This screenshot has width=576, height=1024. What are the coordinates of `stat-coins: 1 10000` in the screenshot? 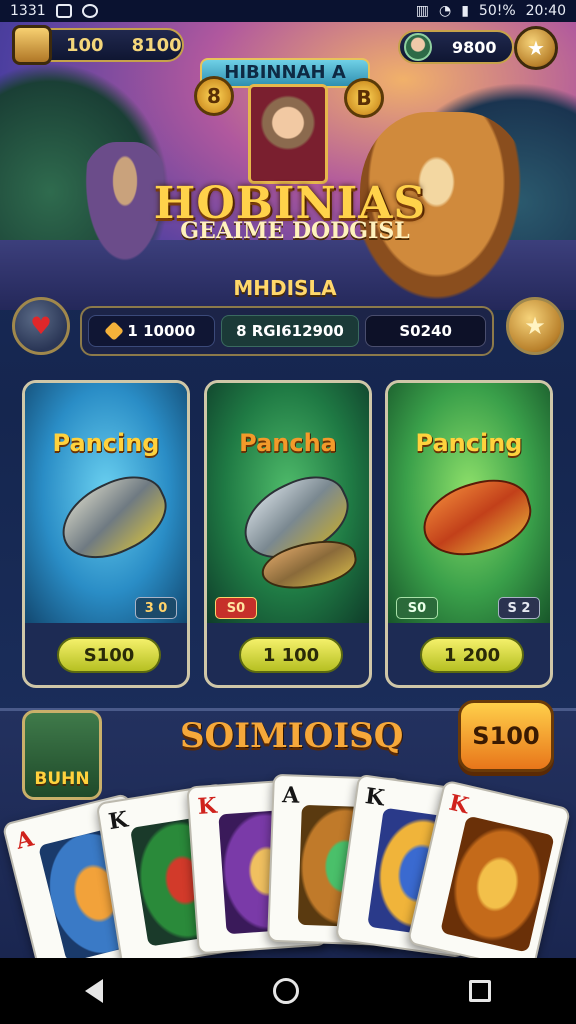 It's located at (151, 331).